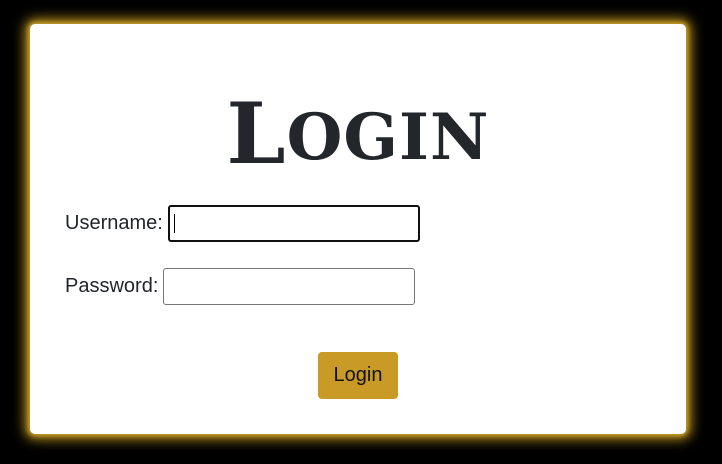 This screenshot has width=722, height=464. Describe the element at coordinates (289, 286) in the screenshot. I see `password-input` at that location.